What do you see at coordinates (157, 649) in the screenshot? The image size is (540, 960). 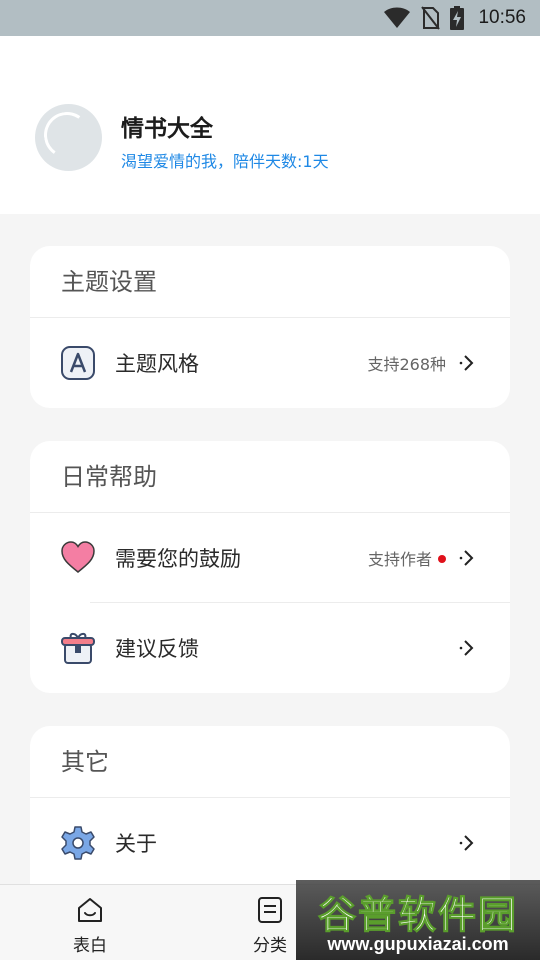 I see `feedback-label: 建议反馈` at bounding box center [157, 649].